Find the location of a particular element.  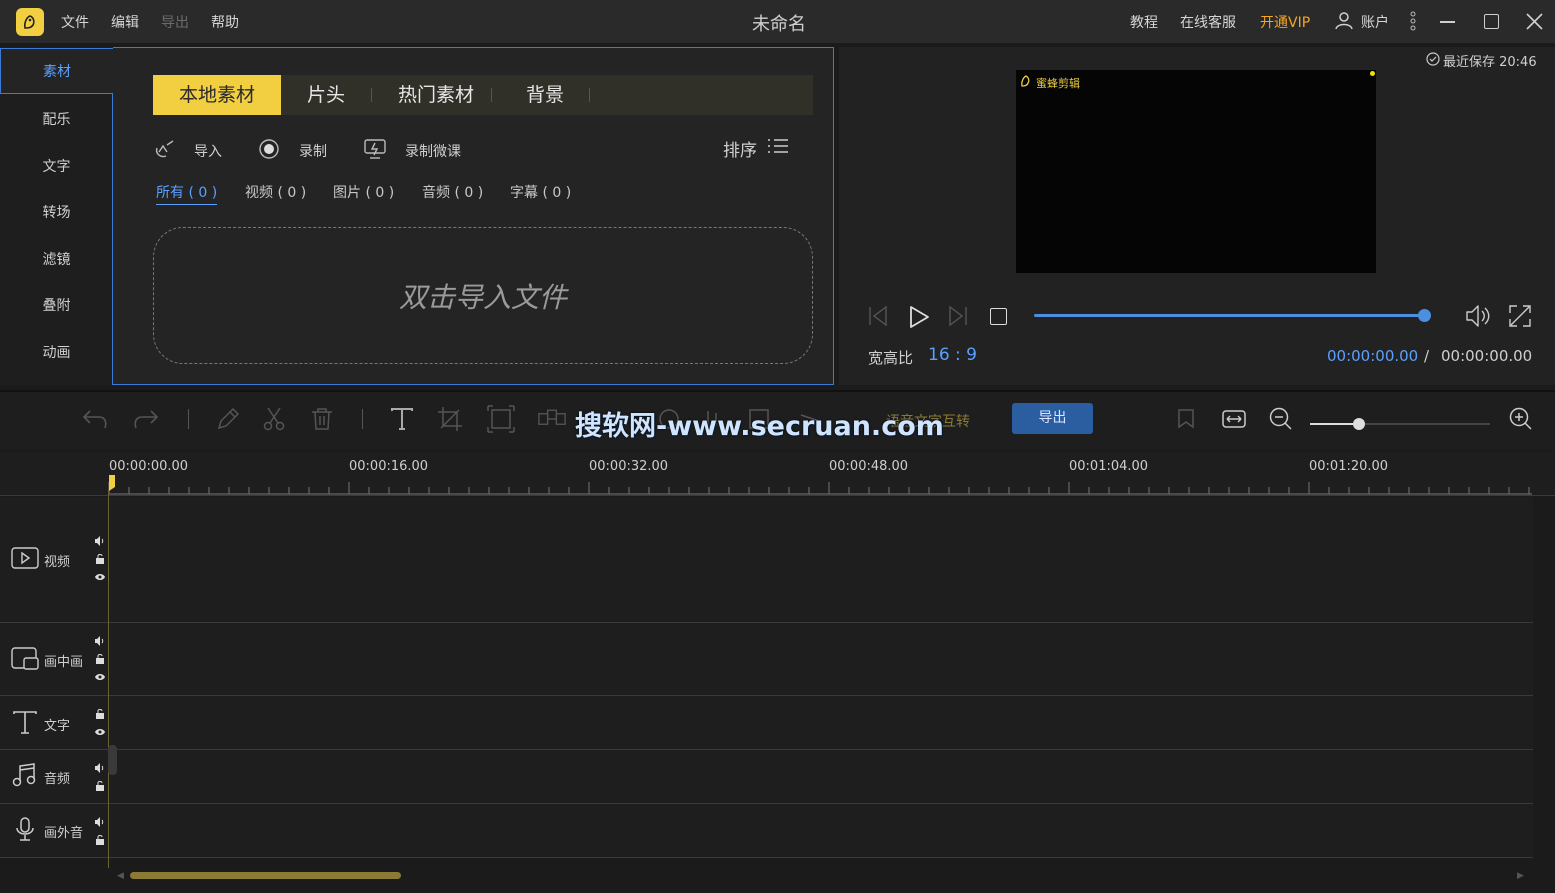

menu-help: 帮助 is located at coordinates (225, 22).